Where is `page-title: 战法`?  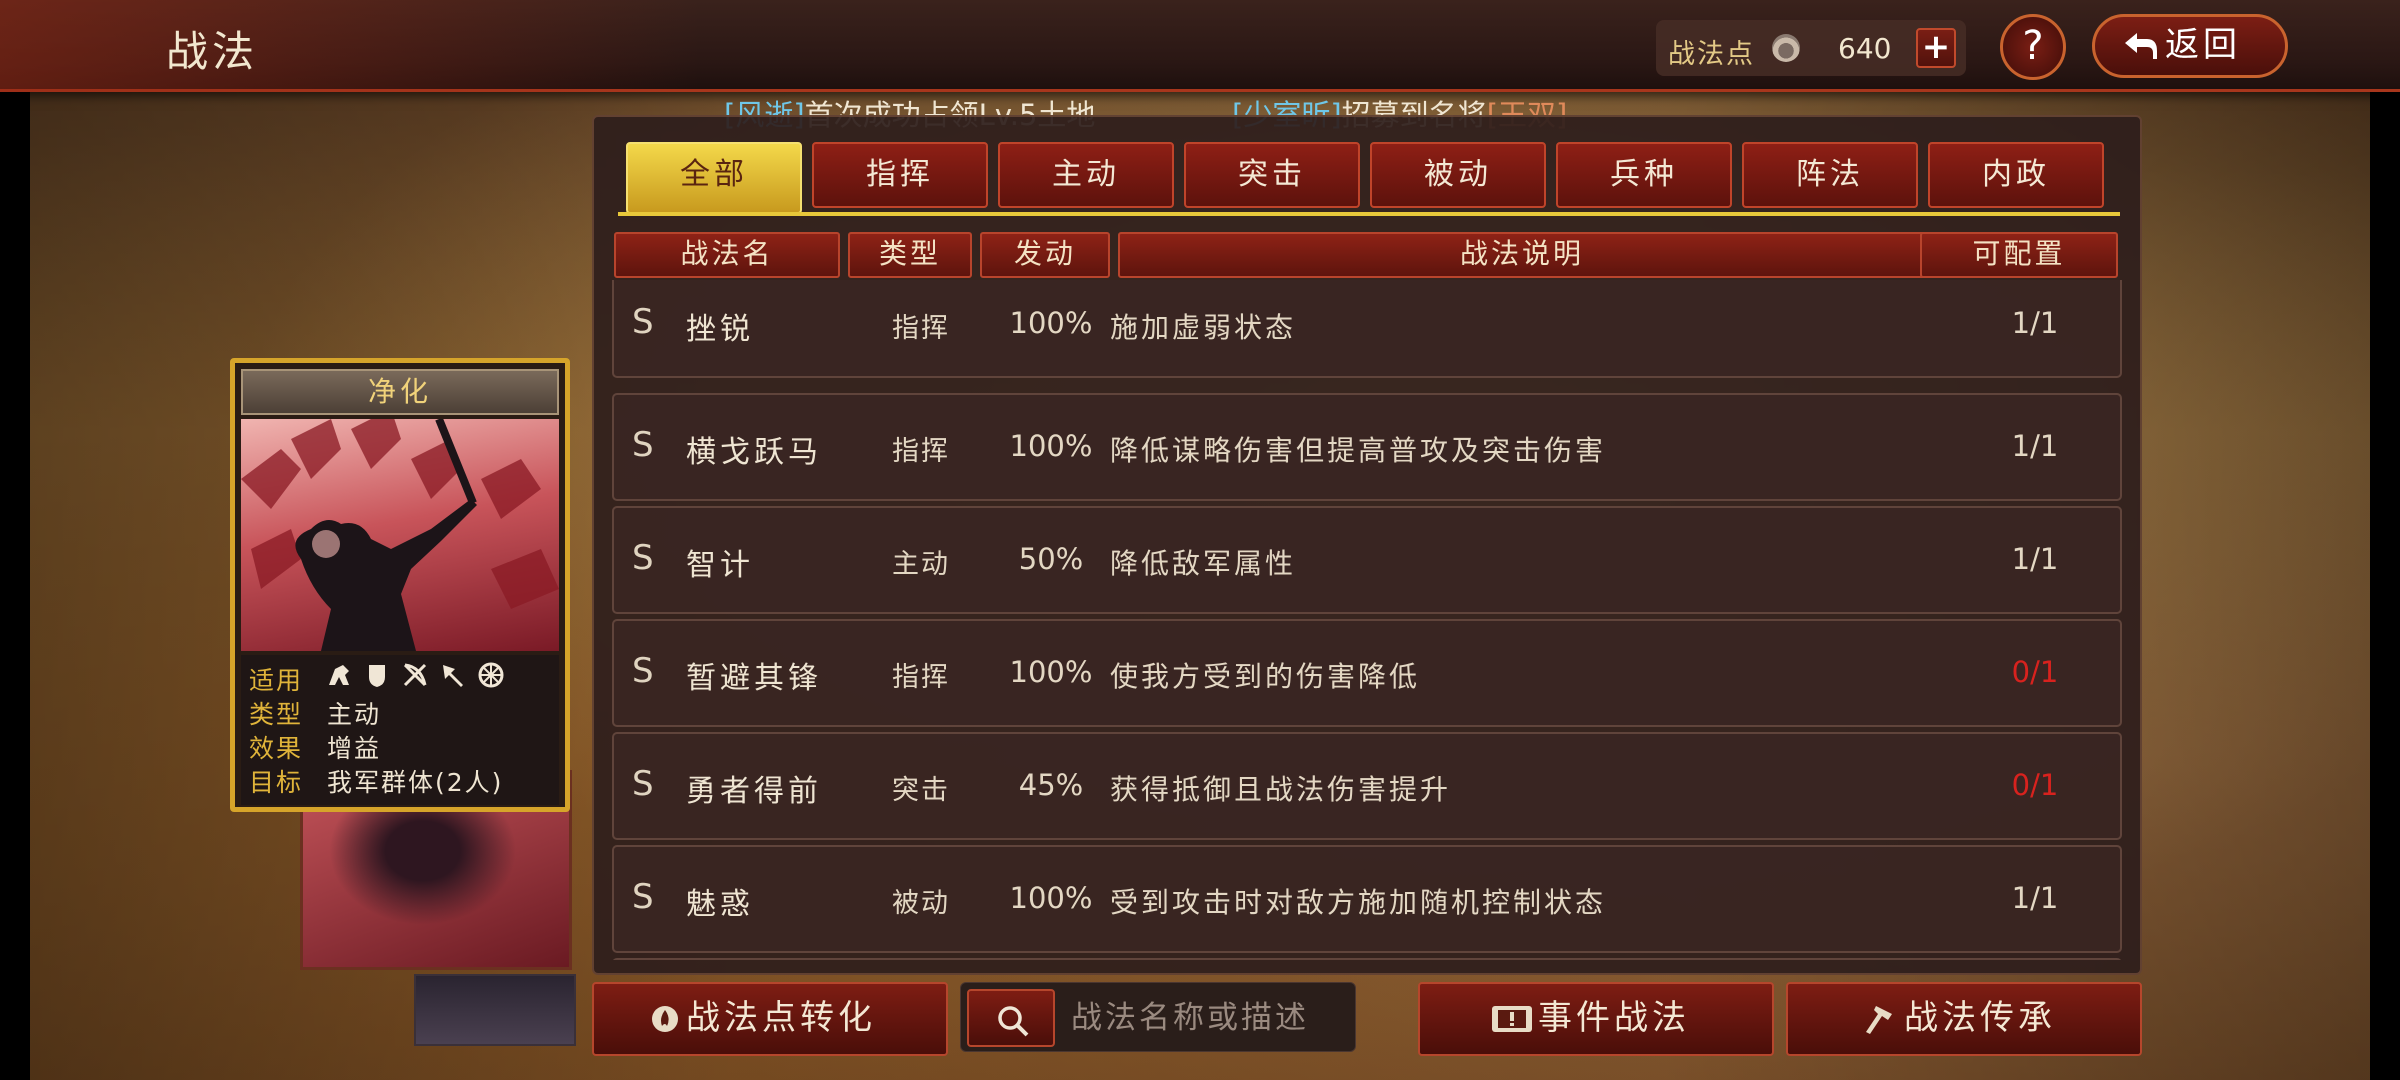
page-title: 战法 is located at coordinates (212, 51).